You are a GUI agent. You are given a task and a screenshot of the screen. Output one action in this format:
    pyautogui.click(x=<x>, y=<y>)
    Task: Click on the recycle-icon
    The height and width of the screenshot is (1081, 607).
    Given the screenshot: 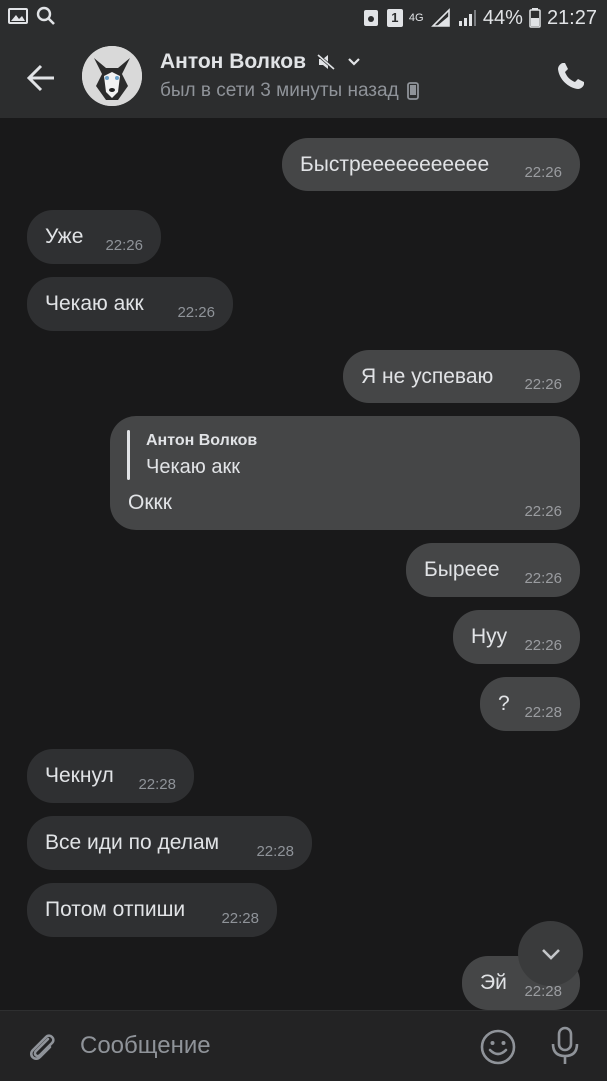 What is the action you would take?
    pyautogui.click(x=370, y=18)
    